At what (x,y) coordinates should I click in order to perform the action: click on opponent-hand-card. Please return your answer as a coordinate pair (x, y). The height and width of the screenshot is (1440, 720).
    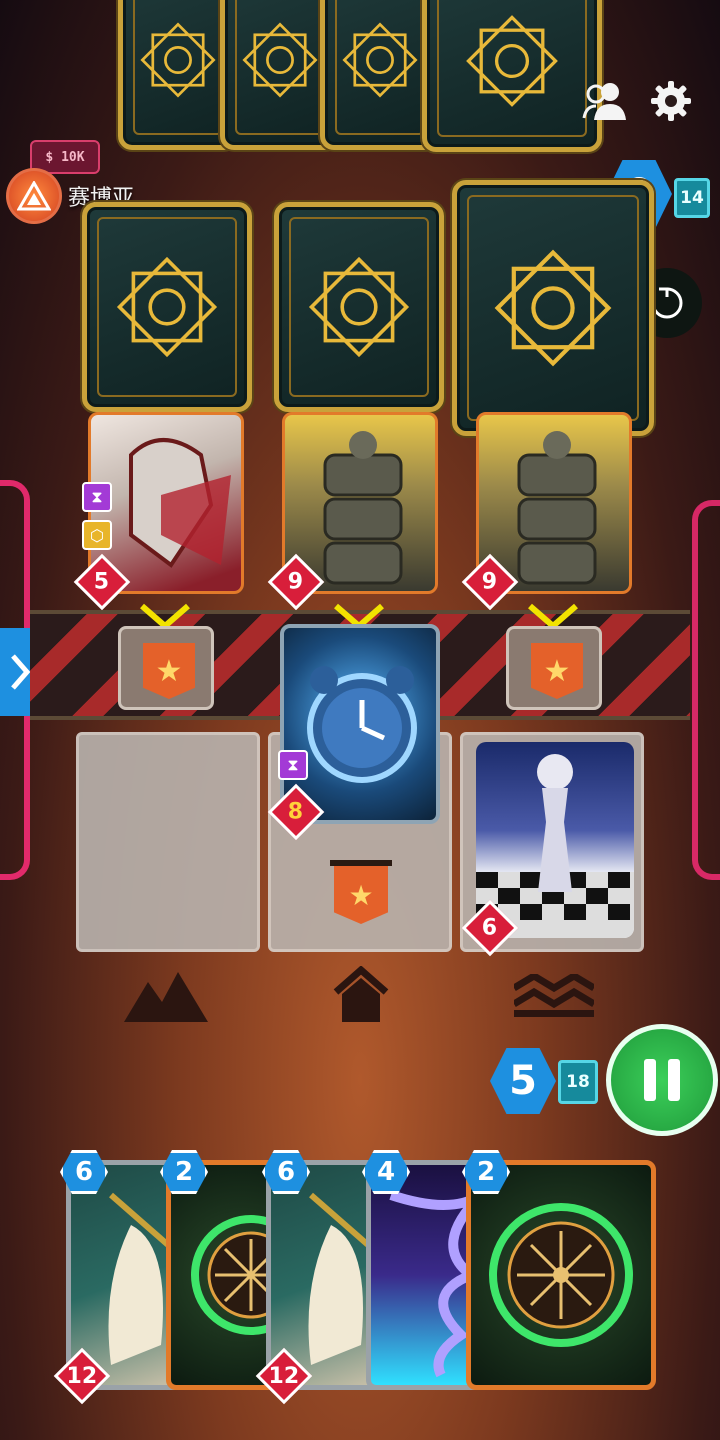
    Looking at the image, I should click on (512, 76).